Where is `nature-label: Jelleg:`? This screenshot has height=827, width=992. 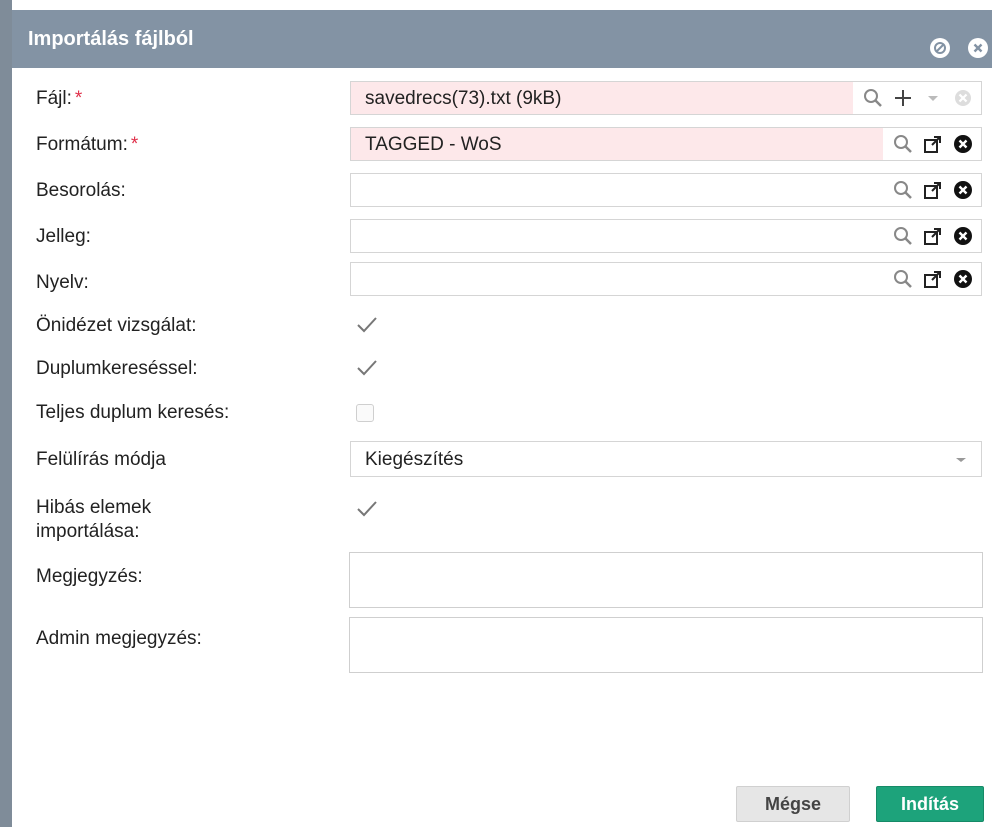 nature-label: Jelleg: is located at coordinates (63, 236).